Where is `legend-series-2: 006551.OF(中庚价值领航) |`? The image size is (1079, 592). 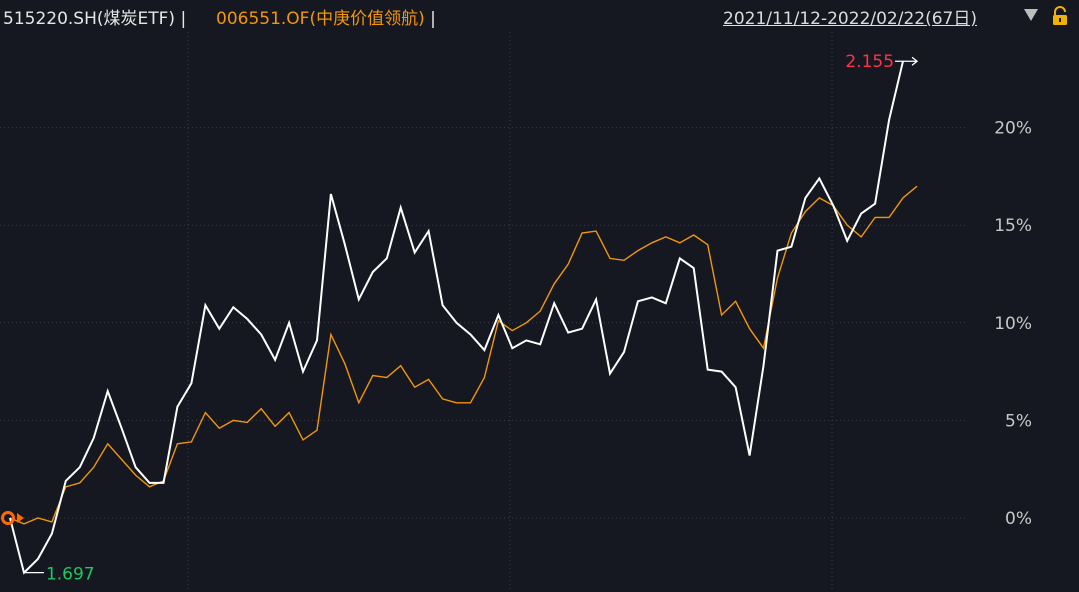
legend-series-2: 006551.OF(中庚价值领航) | is located at coordinates (326, 16).